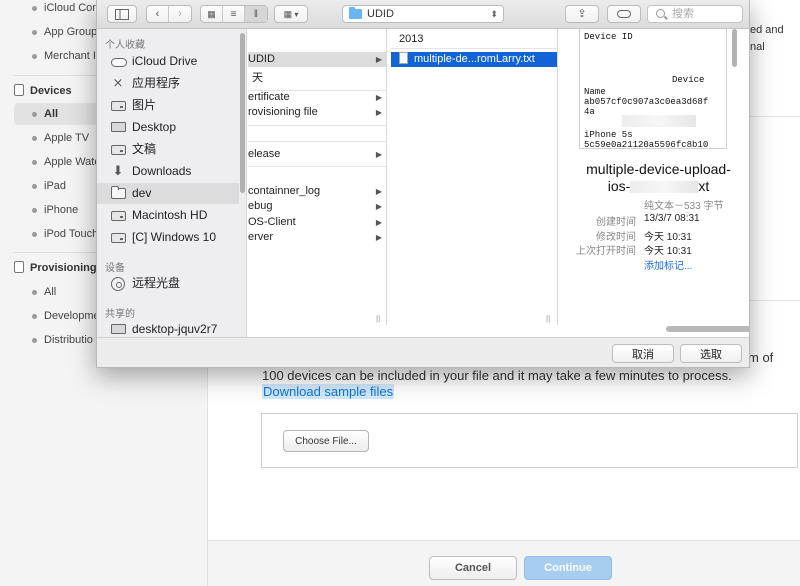 This screenshot has width=800, height=586. Describe the element at coordinates (43, 90) in the screenshot. I see `devices-section-header: Devices` at that location.